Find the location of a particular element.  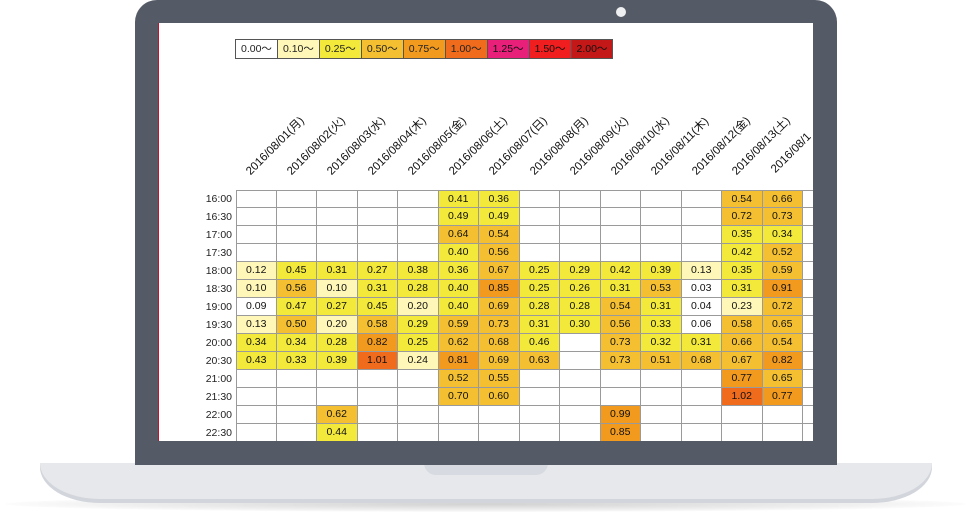

heatmap-cell: 0.81 is located at coordinates (458, 361).